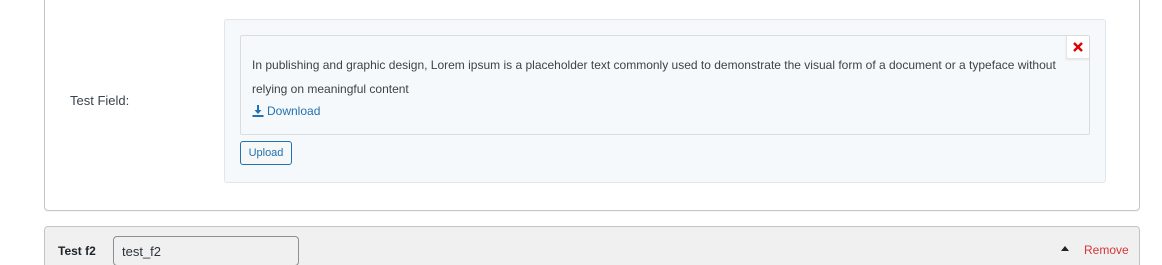  I want to click on download-link: Download, so click(286, 111).